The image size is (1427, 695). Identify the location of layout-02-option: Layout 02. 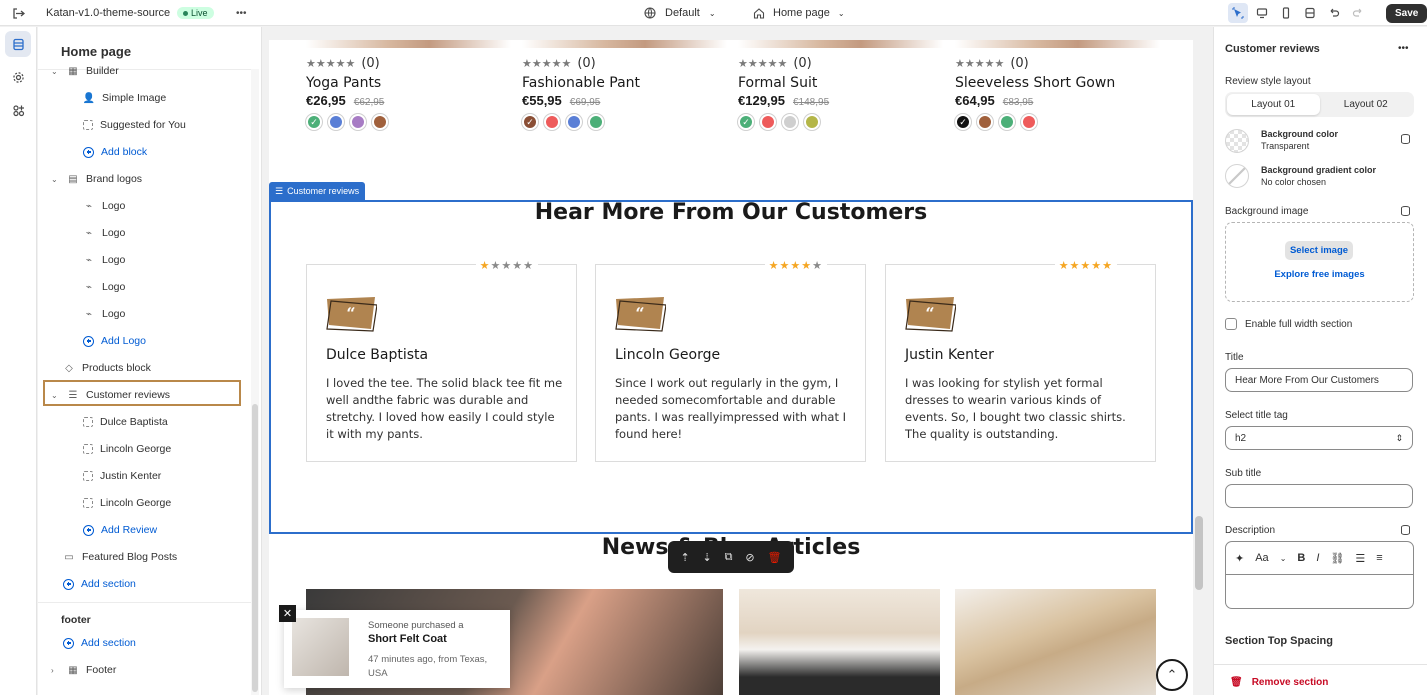
(1366, 104).